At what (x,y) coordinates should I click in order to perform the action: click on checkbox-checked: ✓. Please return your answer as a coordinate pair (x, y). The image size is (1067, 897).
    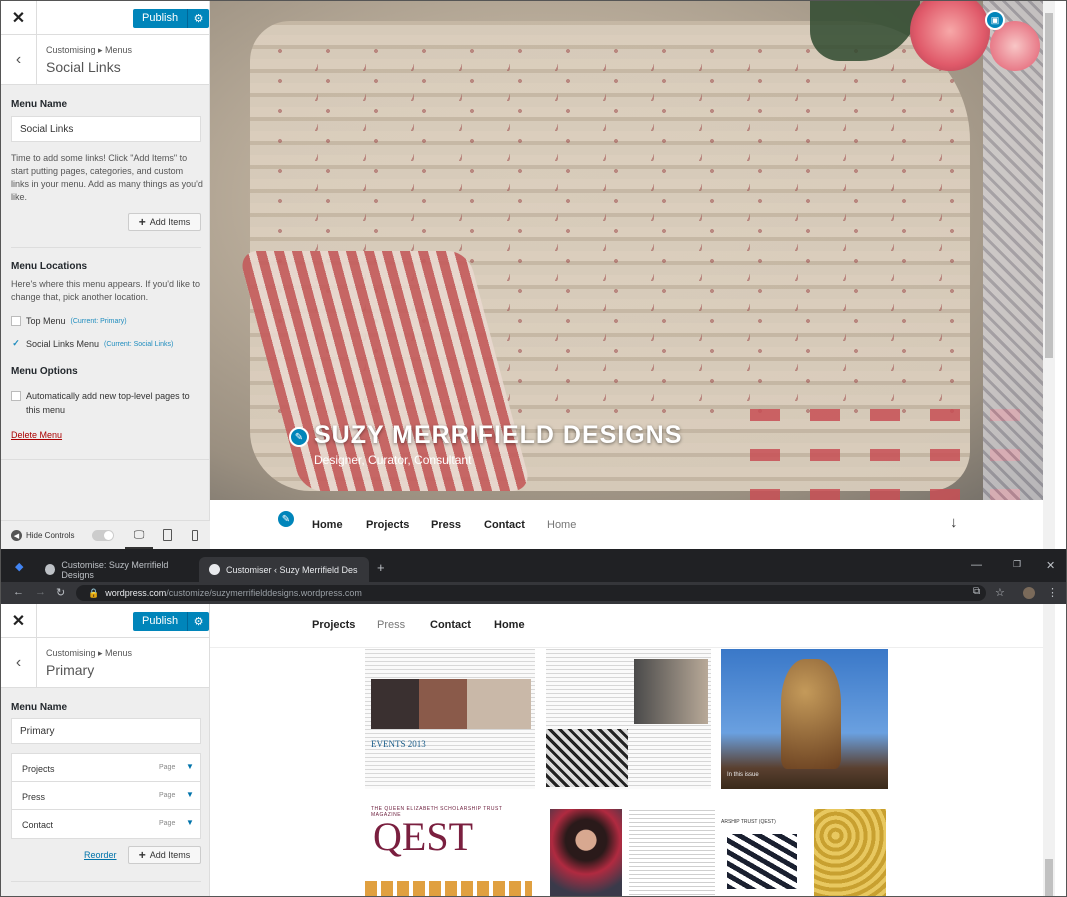
    Looking at the image, I should click on (16, 344).